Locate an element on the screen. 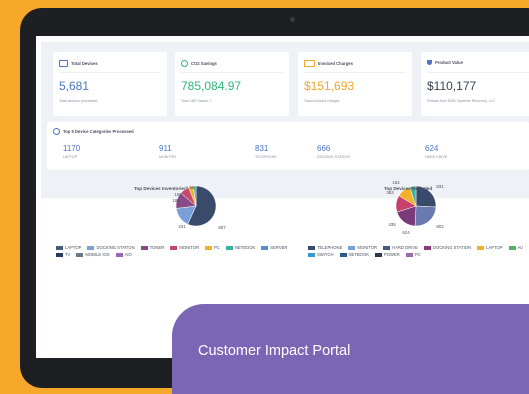 This screenshot has height=394, width=529. legend-label: TELEPHONE is located at coordinates (330, 247).